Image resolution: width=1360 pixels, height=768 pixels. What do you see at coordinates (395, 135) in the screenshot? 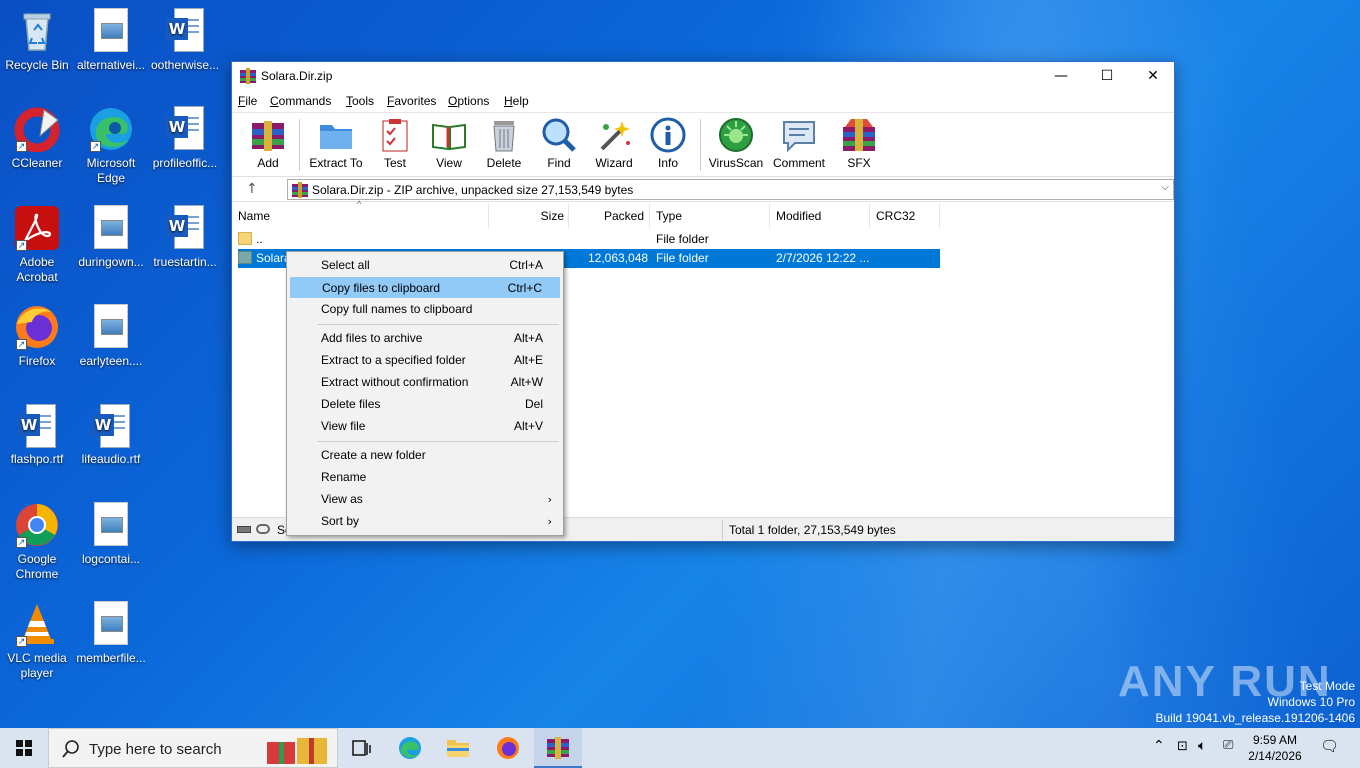
I see `test-checklist-icon` at bounding box center [395, 135].